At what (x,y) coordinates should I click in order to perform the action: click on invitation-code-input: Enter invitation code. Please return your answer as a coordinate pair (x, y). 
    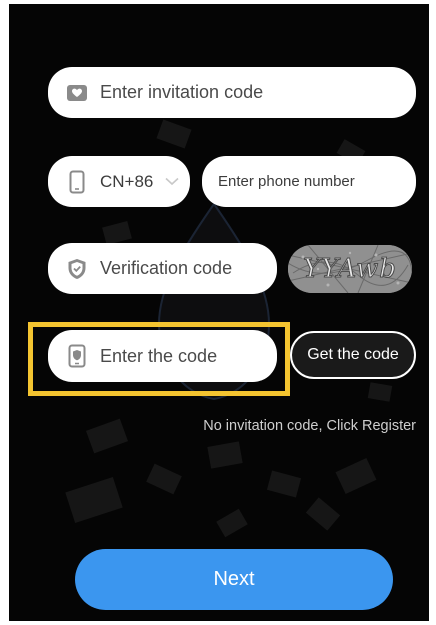
    Looking at the image, I should click on (232, 92).